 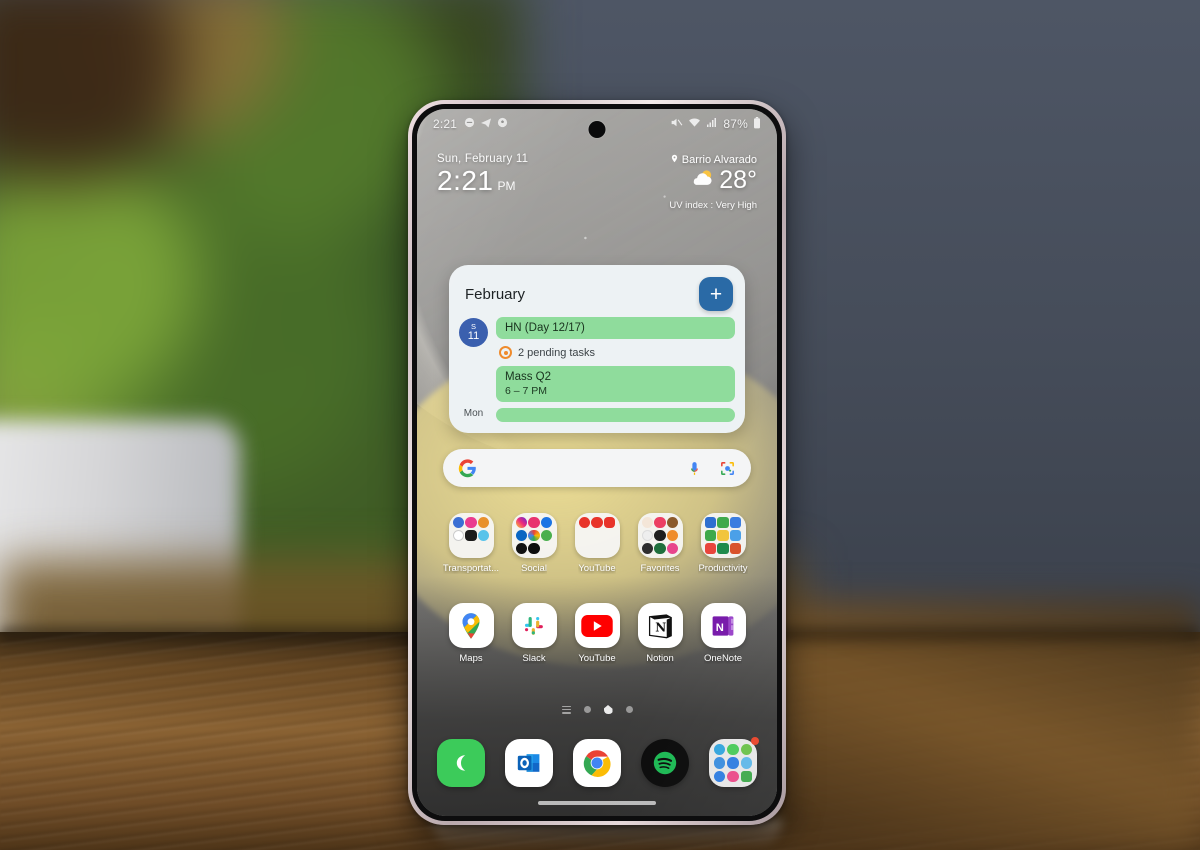 What do you see at coordinates (495, 294) in the screenshot?
I see `calendar-month-label: February` at bounding box center [495, 294].